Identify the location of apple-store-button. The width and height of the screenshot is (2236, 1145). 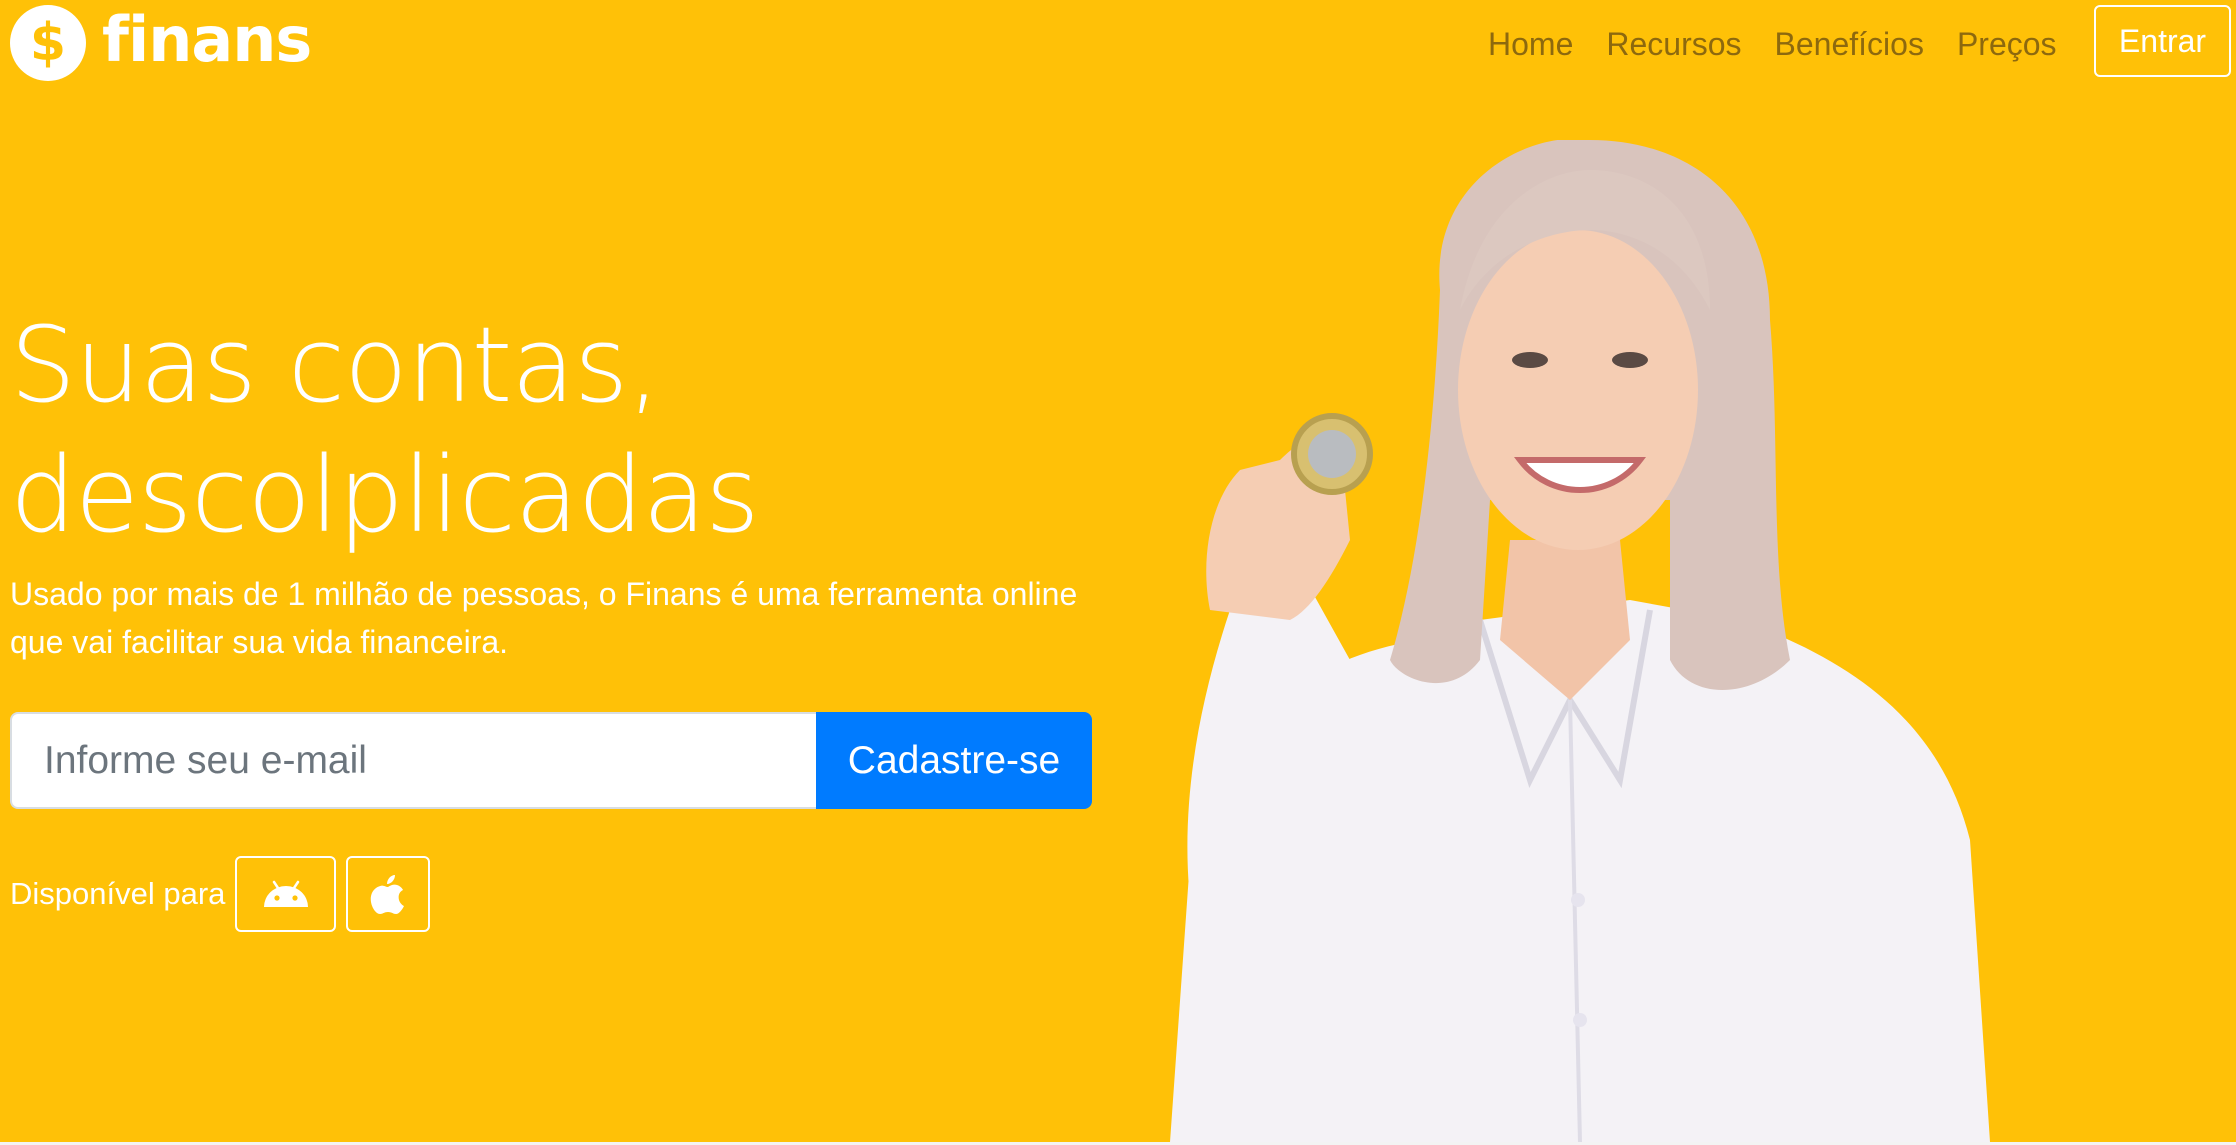
(388, 894).